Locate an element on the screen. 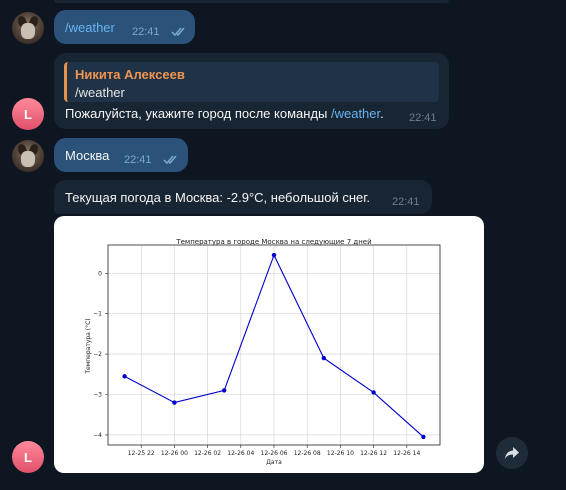  x-tick-label: 12-25 22 is located at coordinates (141, 453).